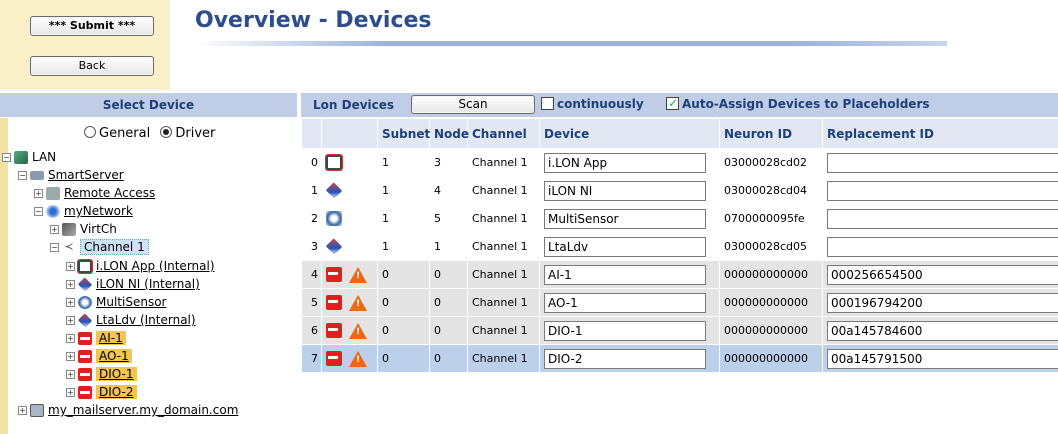  What do you see at coordinates (625, 190) in the screenshot?
I see `device-name-input: iLON NI` at bounding box center [625, 190].